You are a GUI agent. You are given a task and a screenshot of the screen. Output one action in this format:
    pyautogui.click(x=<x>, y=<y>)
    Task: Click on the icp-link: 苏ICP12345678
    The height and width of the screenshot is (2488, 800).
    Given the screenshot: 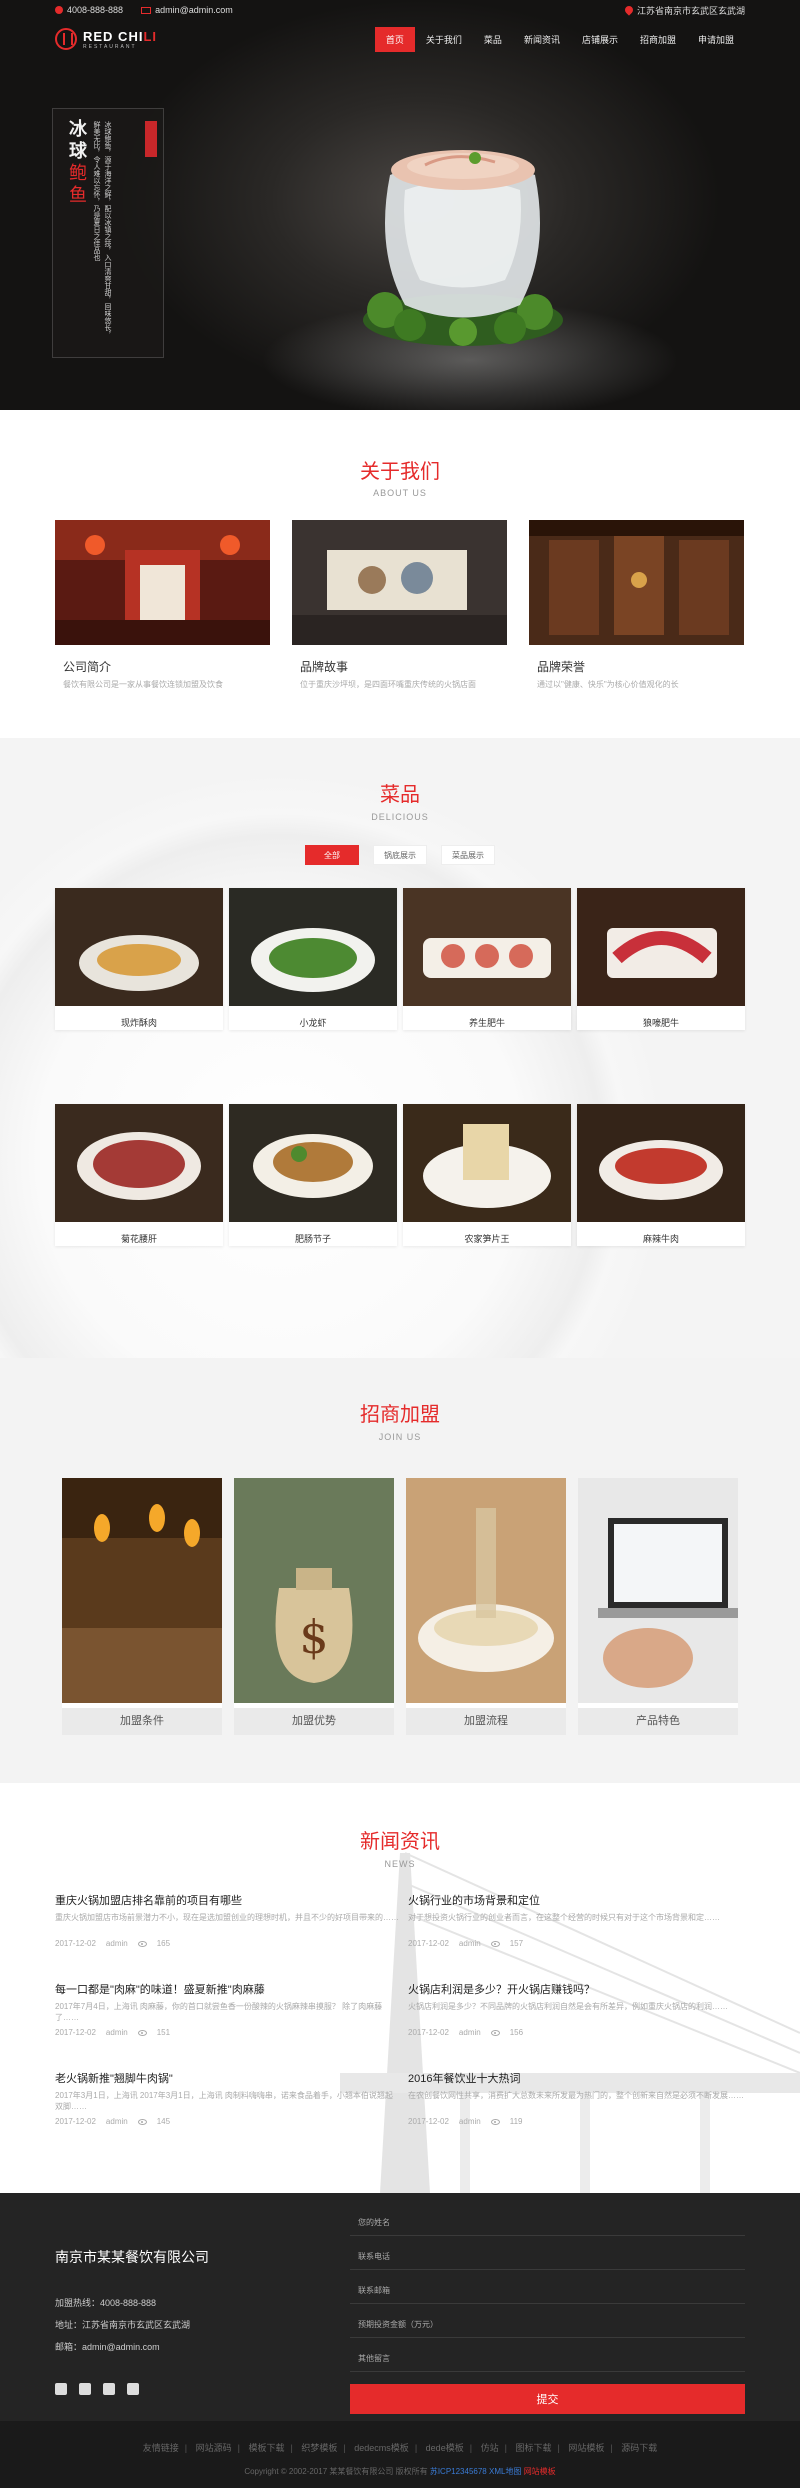 What is the action you would take?
    pyautogui.click(x=458, y=2471)
    